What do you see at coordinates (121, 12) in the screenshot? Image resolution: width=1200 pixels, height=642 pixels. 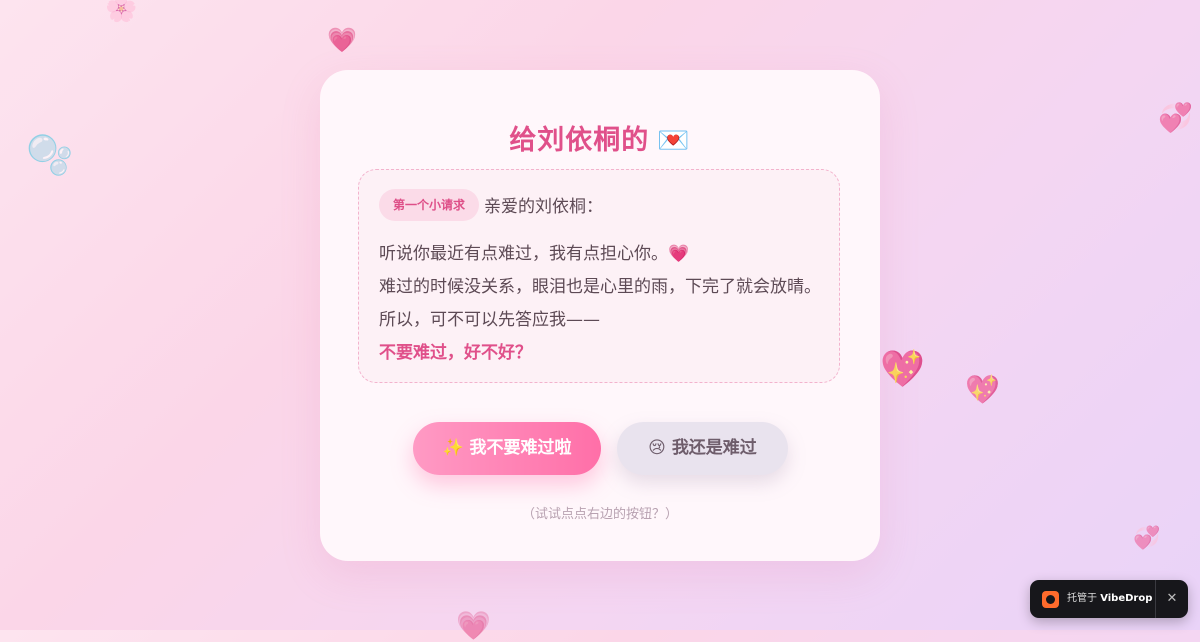 I see `flower-icon: 🌸` at bounding box center [121, 12].